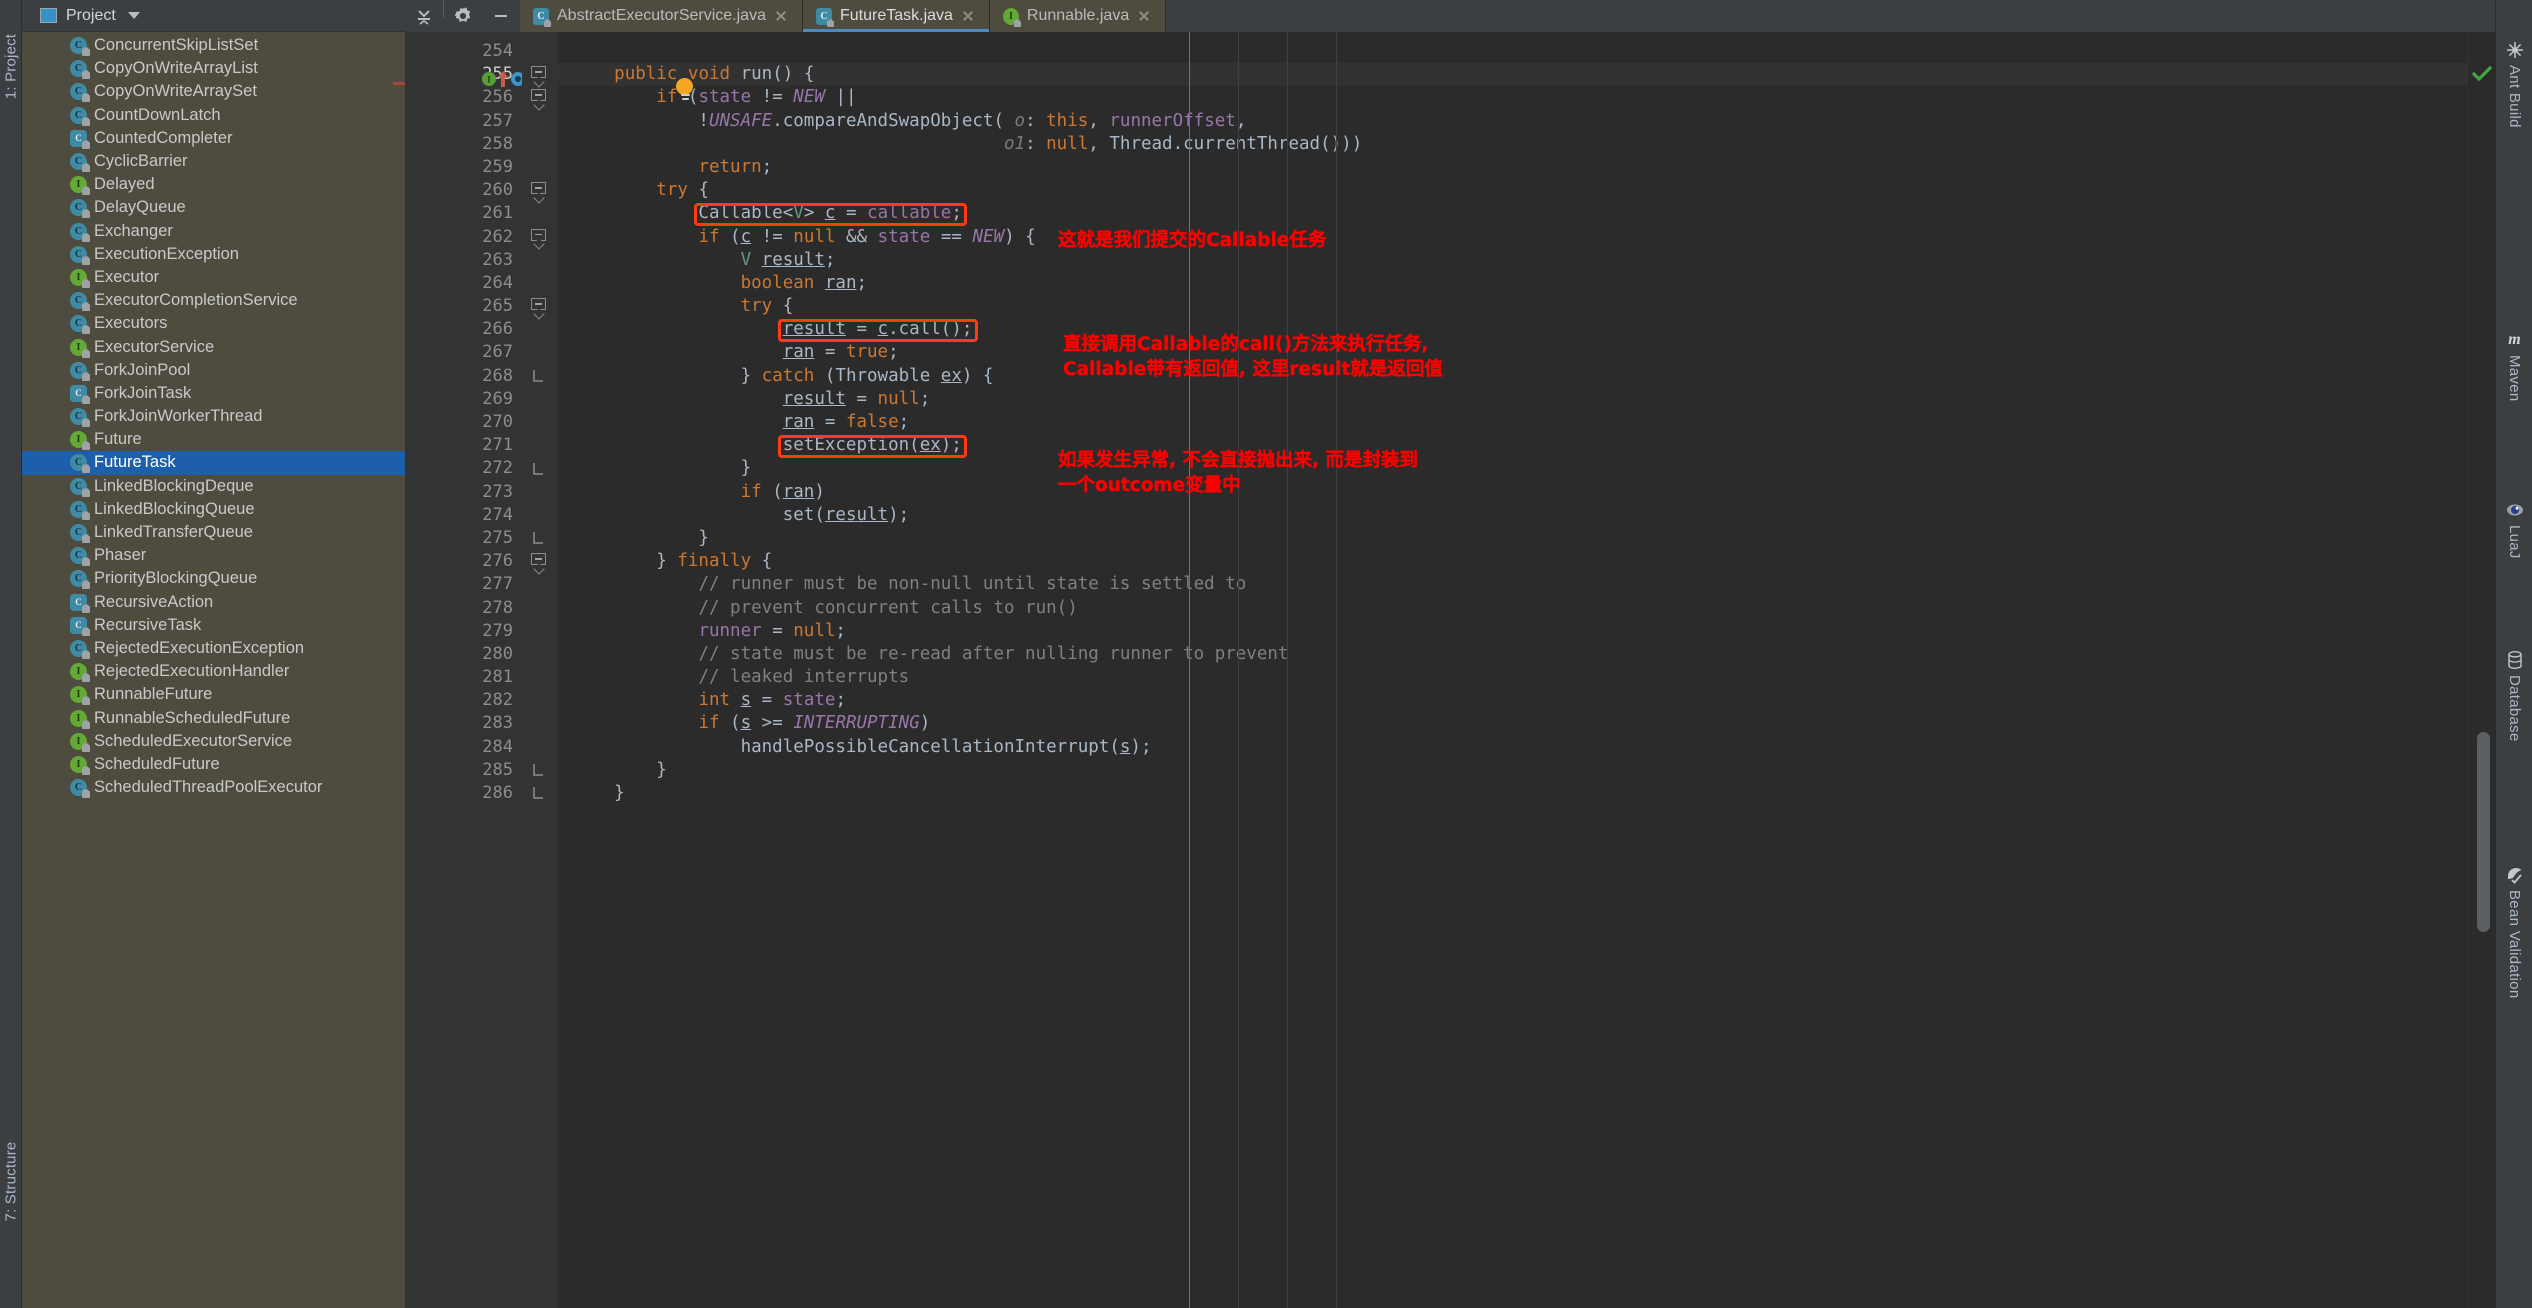 This screenshot has height=1308, width=2532. I want to click on code-line: boolean ran;, so click(1512, 283).